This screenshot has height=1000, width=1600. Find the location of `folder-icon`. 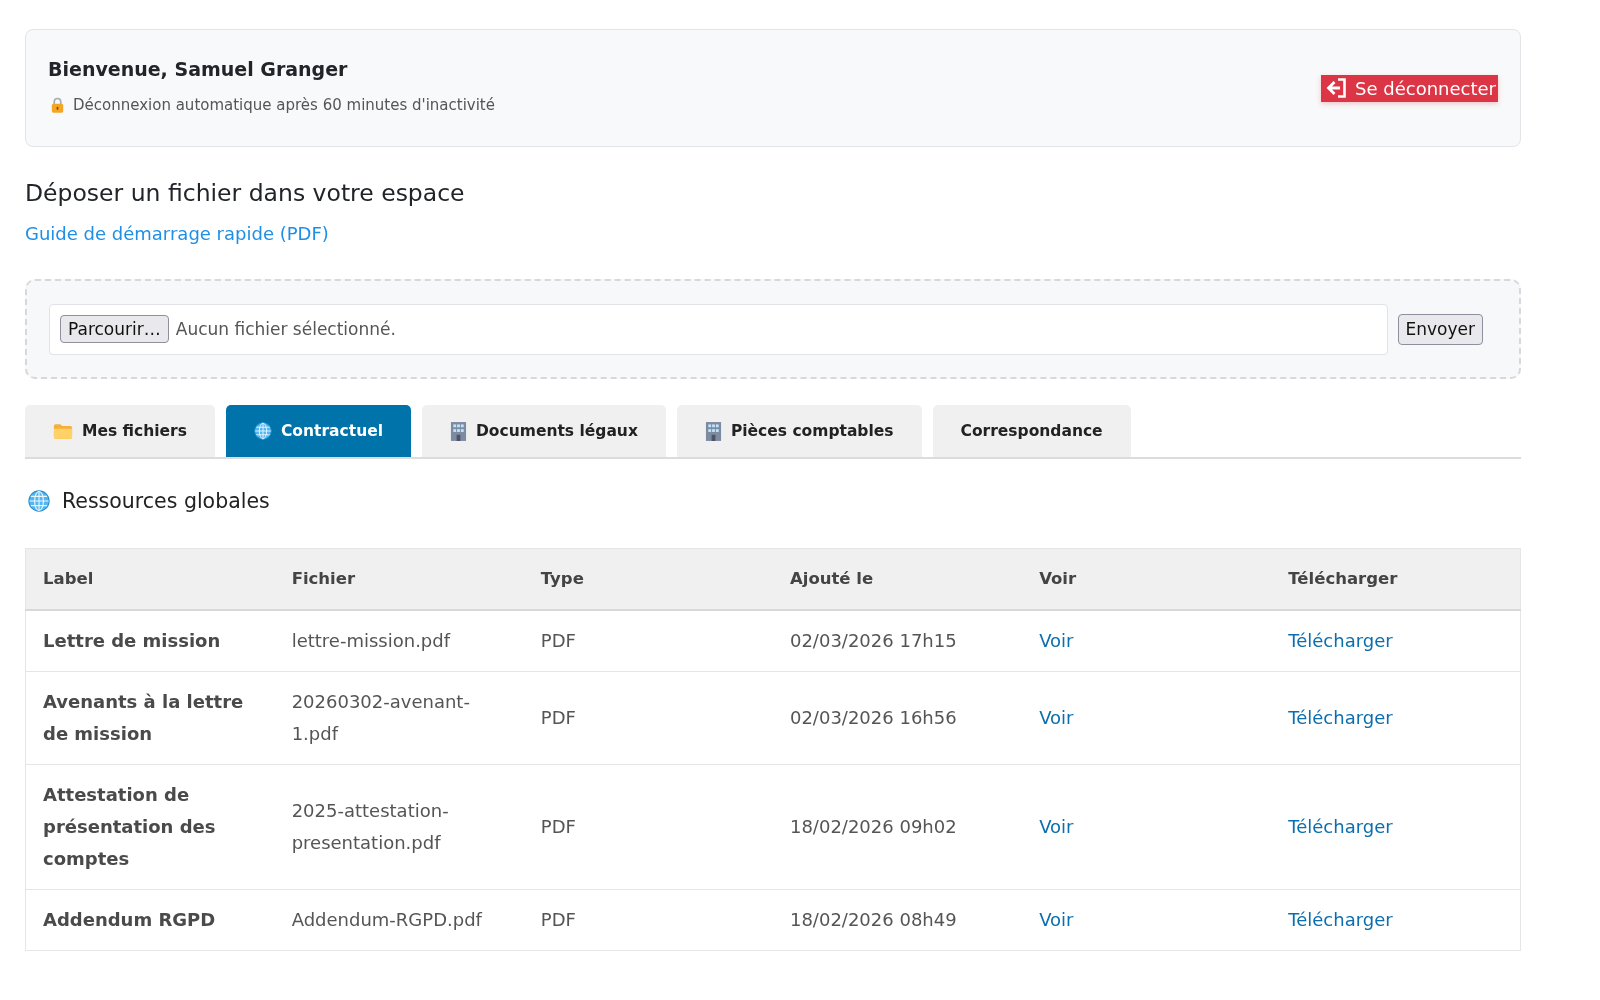

folder-icon is located at coordinates (63, 431).